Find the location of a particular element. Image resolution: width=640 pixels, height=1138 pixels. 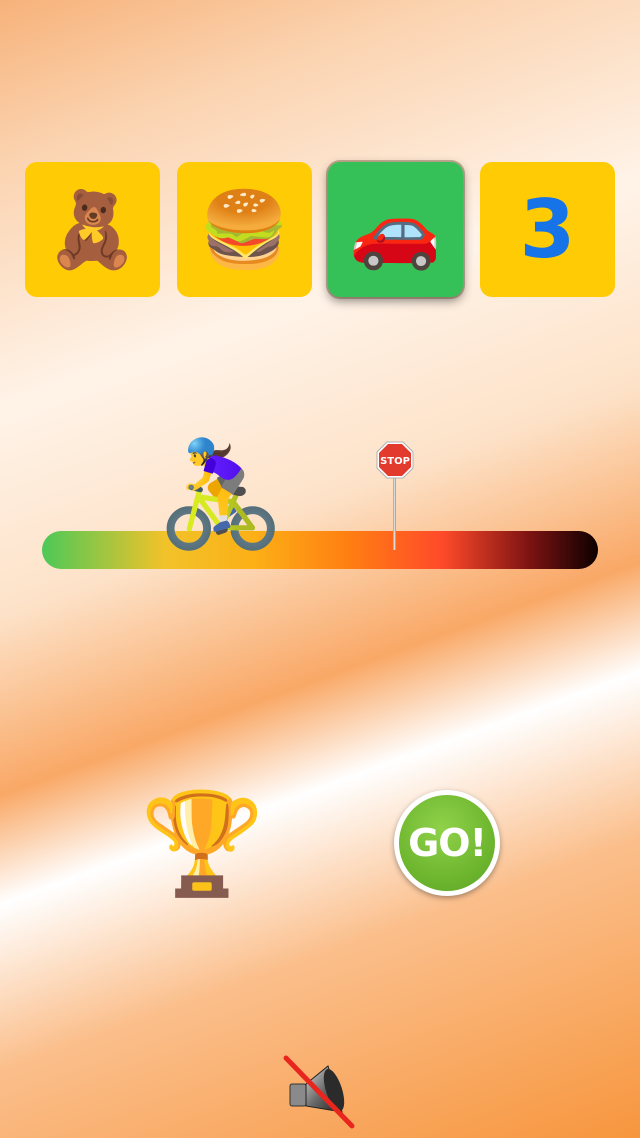

go-button: GO! is located at coordinates (447, 843).